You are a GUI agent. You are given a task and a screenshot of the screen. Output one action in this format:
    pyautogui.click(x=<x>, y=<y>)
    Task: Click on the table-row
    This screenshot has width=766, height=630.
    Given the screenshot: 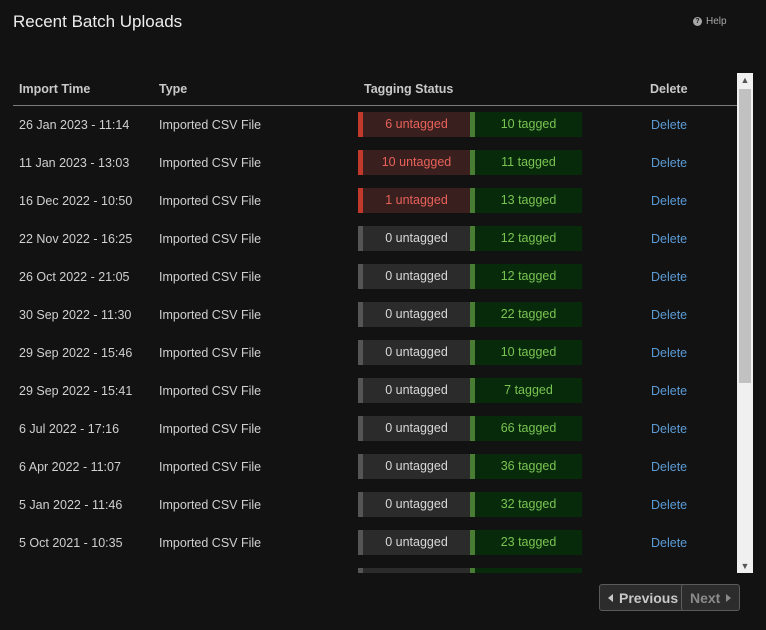 What is the action you would take?
    pyautogui.click(x=376, y=567)
    